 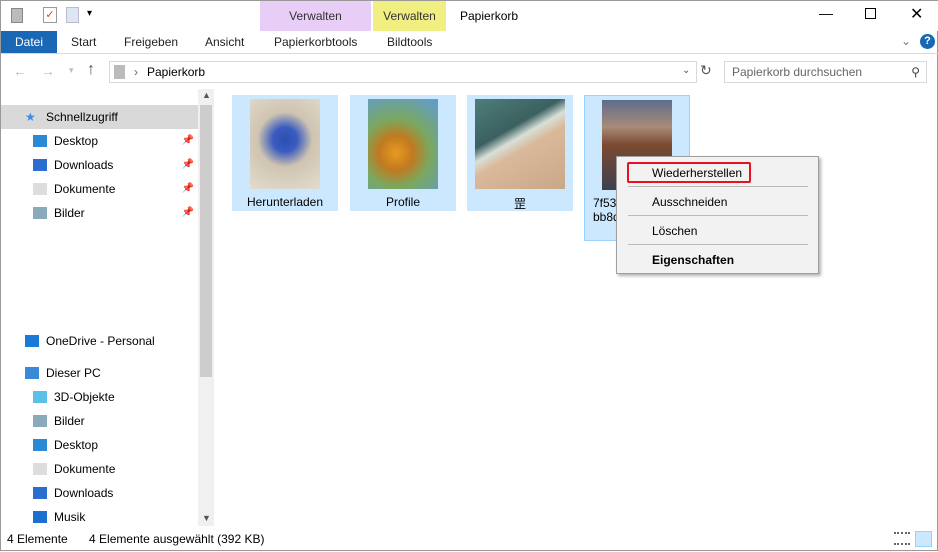 I want to click on customize-icon: ▾, so click(x=89, y=13).